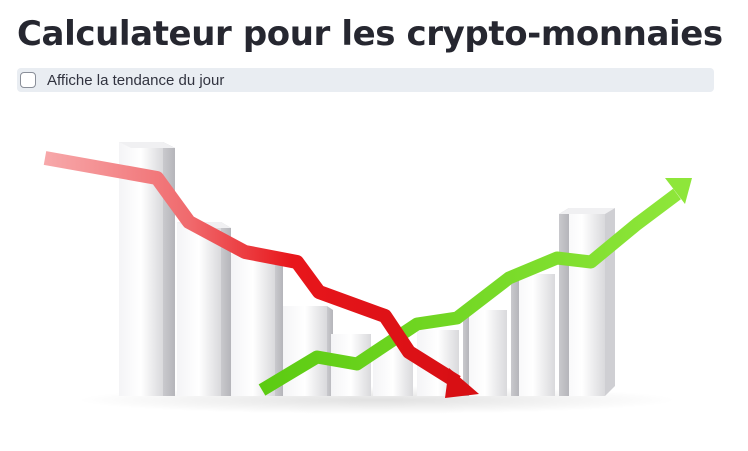  What do you see at coordinates (365, 80) in the screenshot?
I see `trend-toggle-checkbox: Affiche la tendance du jour` at bounding box center [365, 80].